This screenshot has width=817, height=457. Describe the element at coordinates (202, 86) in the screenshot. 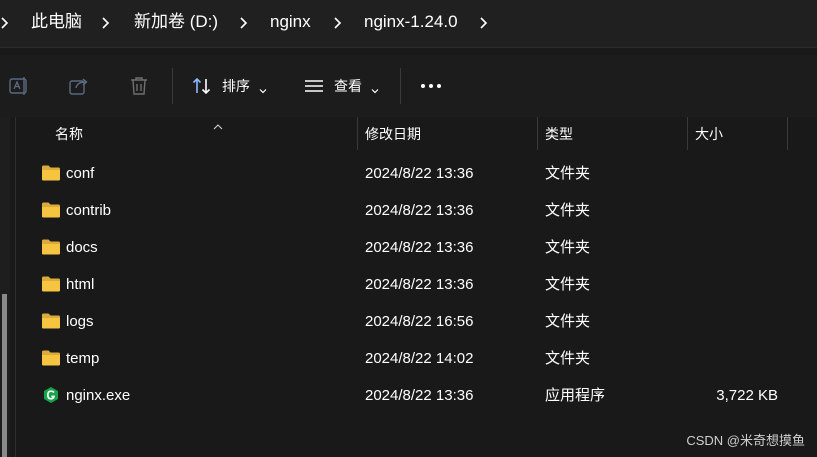

I see `sort-icon` at that location.